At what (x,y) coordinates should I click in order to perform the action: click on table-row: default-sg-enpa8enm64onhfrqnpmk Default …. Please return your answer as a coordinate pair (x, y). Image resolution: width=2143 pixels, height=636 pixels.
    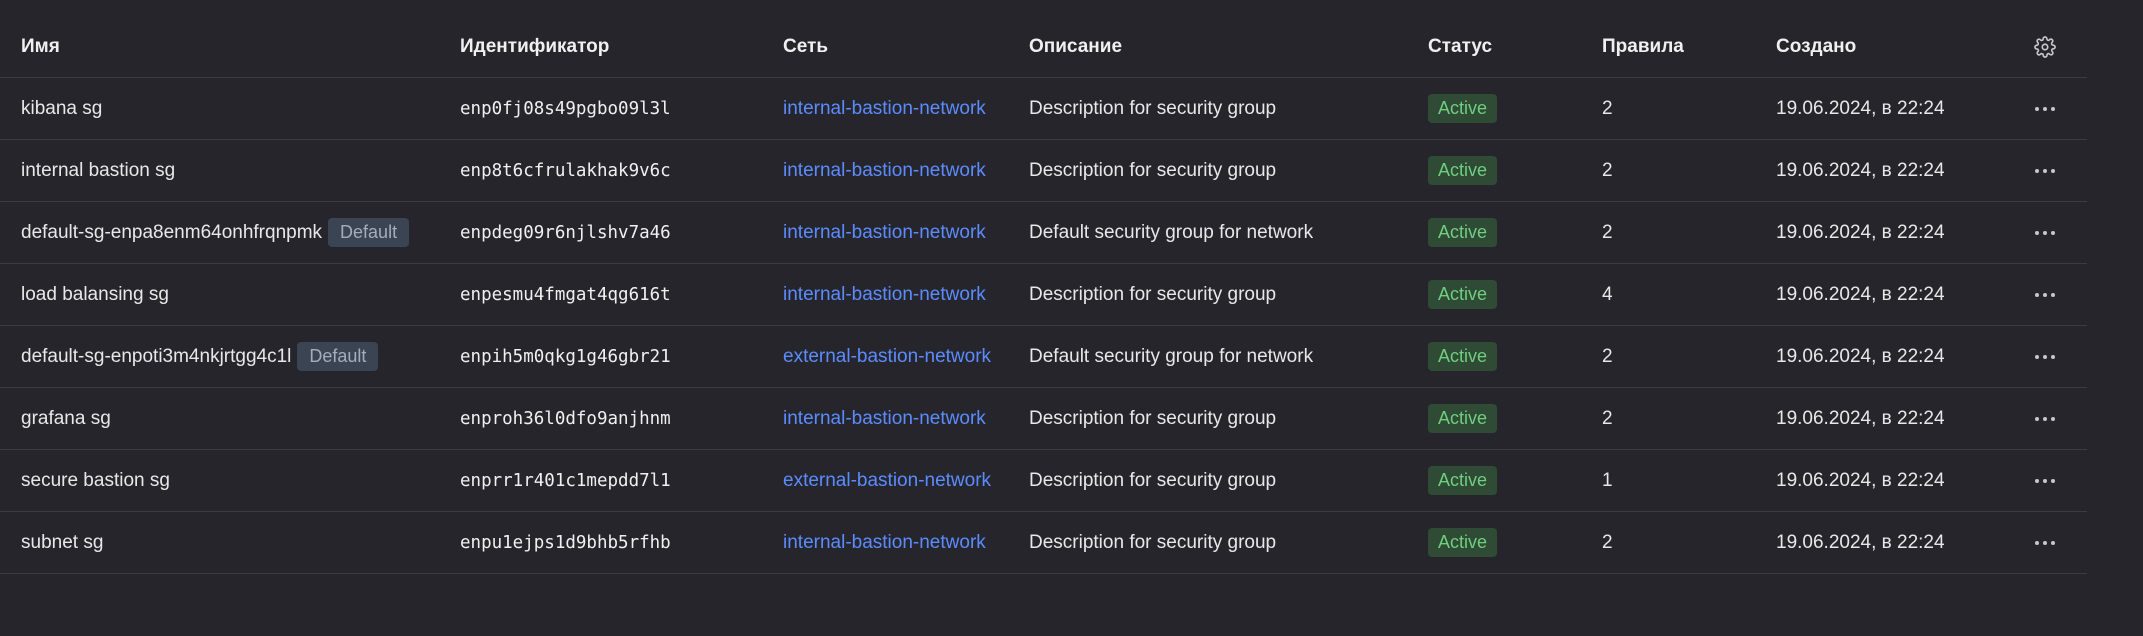
    Looking at the image, I should click on (1043, 233).